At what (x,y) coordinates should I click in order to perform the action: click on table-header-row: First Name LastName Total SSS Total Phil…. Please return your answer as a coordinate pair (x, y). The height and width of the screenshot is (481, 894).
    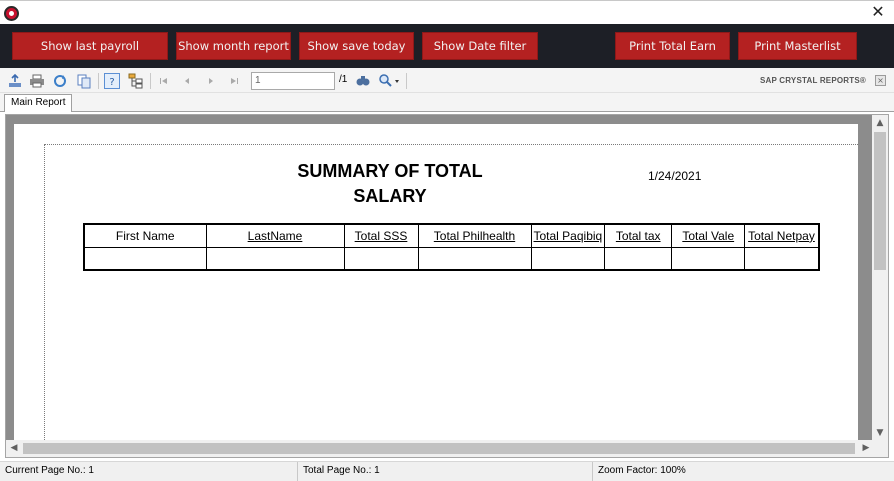
    Looking at the image, I should click on (451, 235).